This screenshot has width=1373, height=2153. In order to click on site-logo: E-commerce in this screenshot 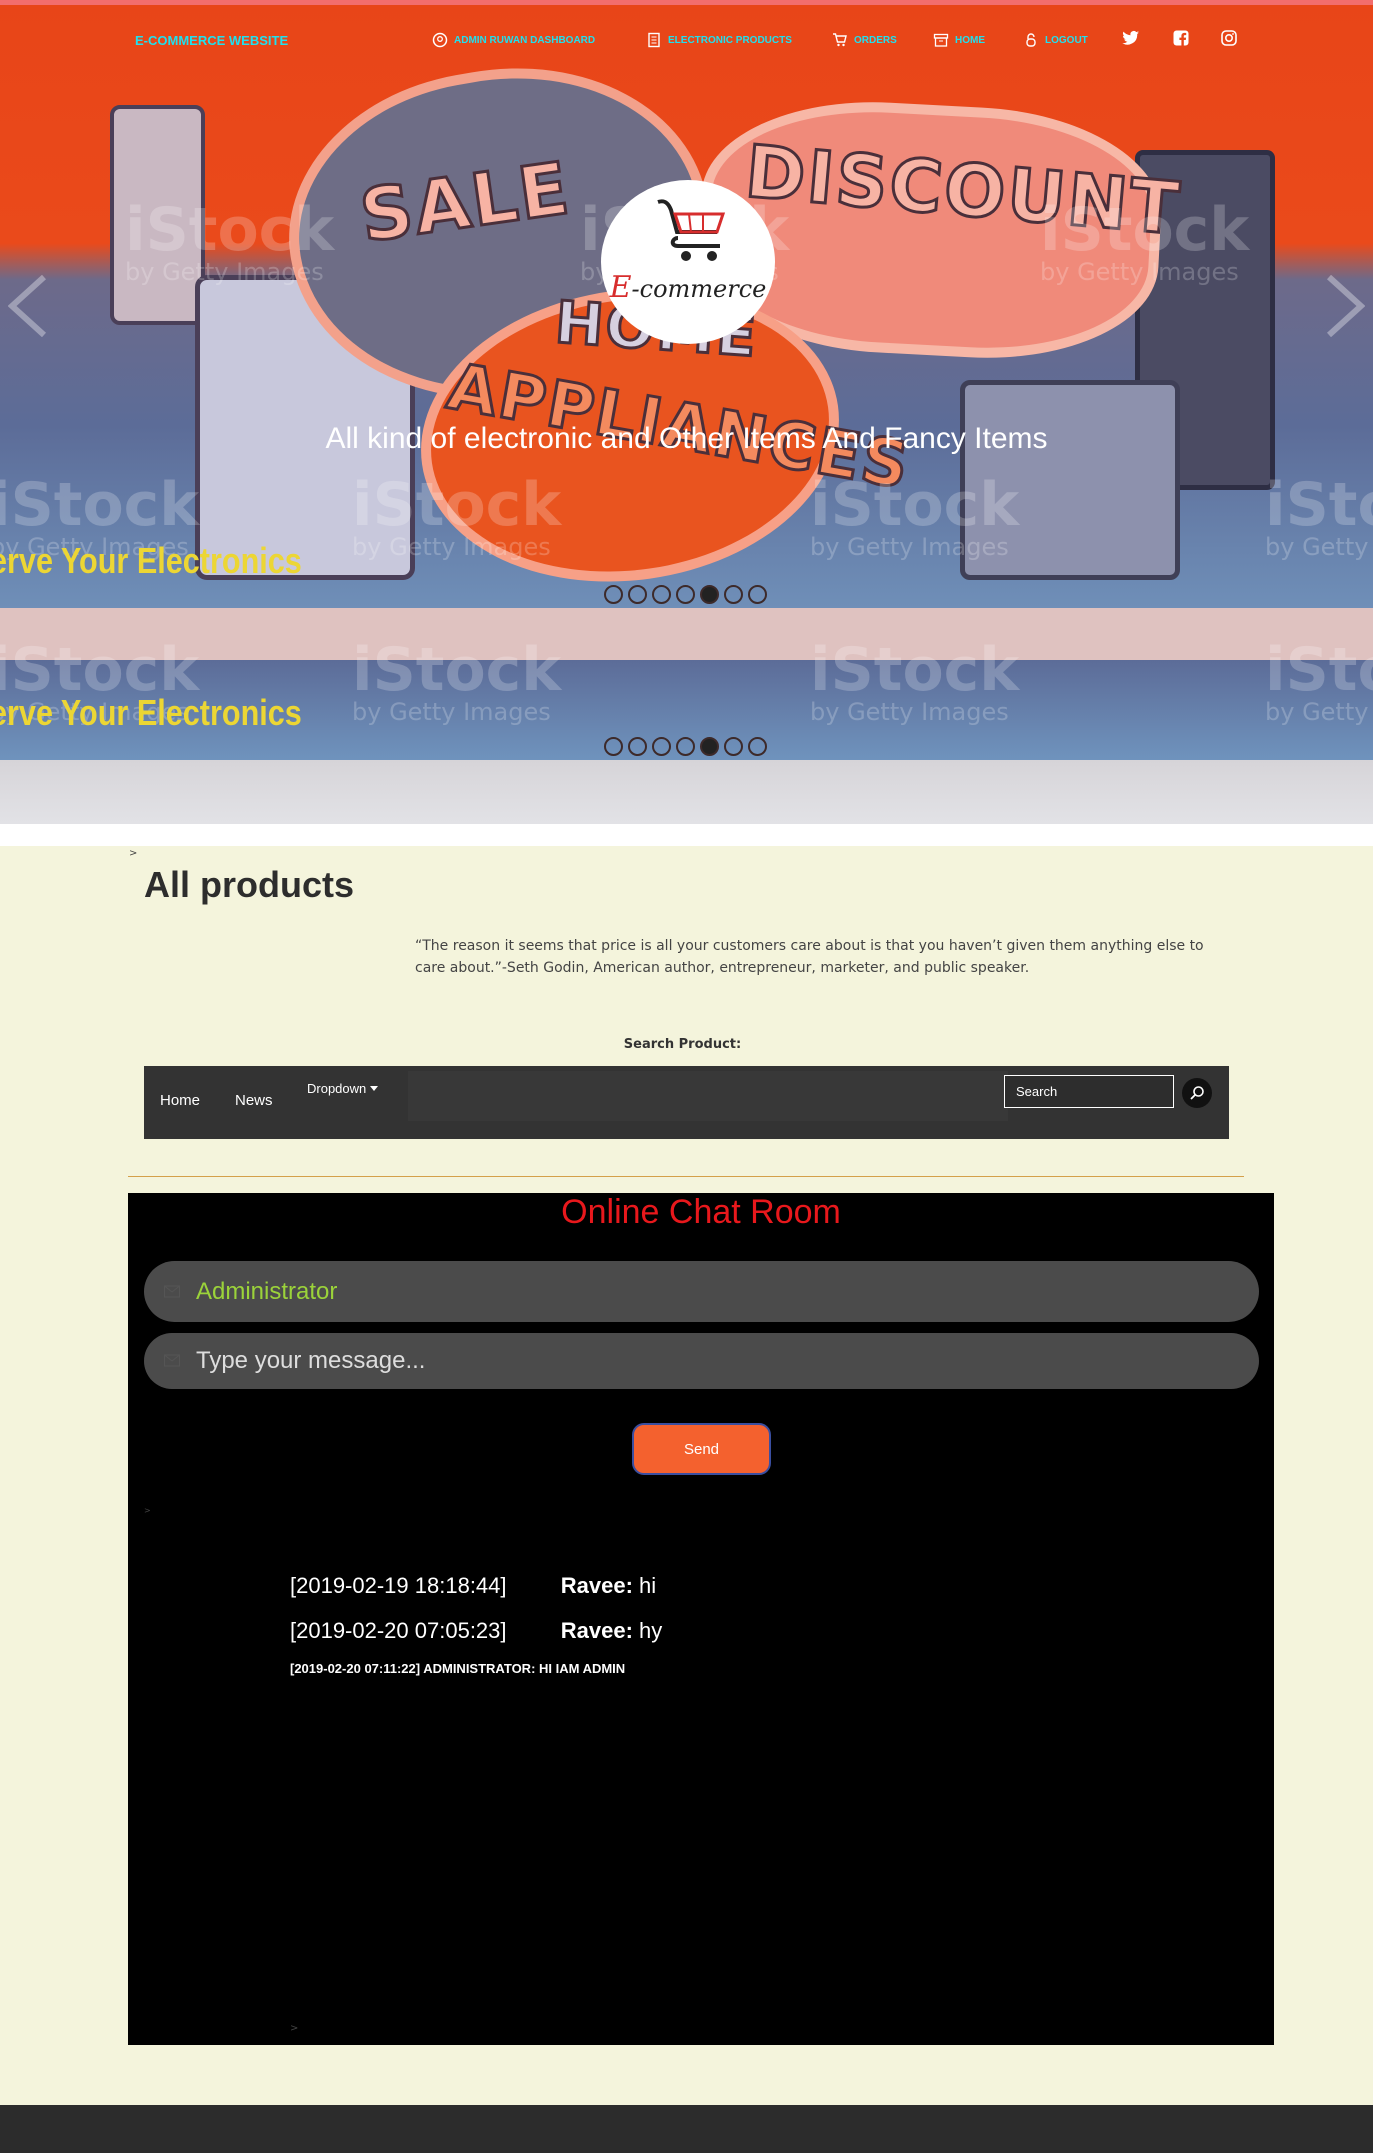, I will do `click(688, 262)`.